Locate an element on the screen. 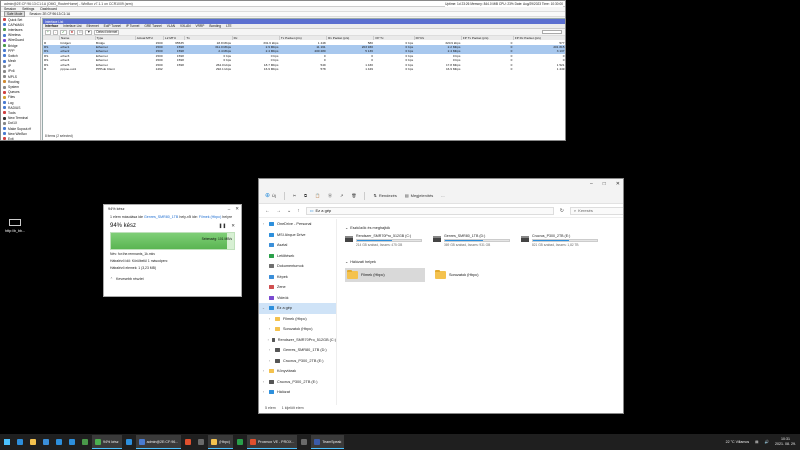 The height and width of the screenshot is (450, 800). start-button is located at coordinates (7, 442).